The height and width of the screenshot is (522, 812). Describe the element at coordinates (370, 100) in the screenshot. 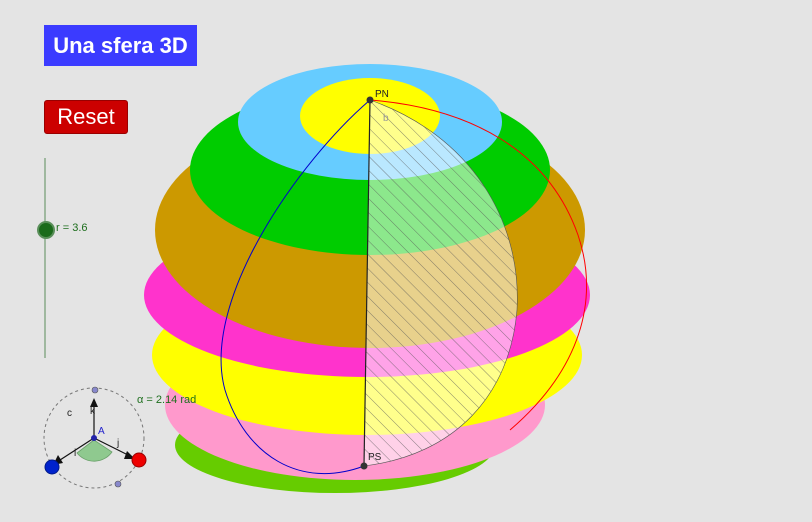

I see `north-pole-point` at that location.